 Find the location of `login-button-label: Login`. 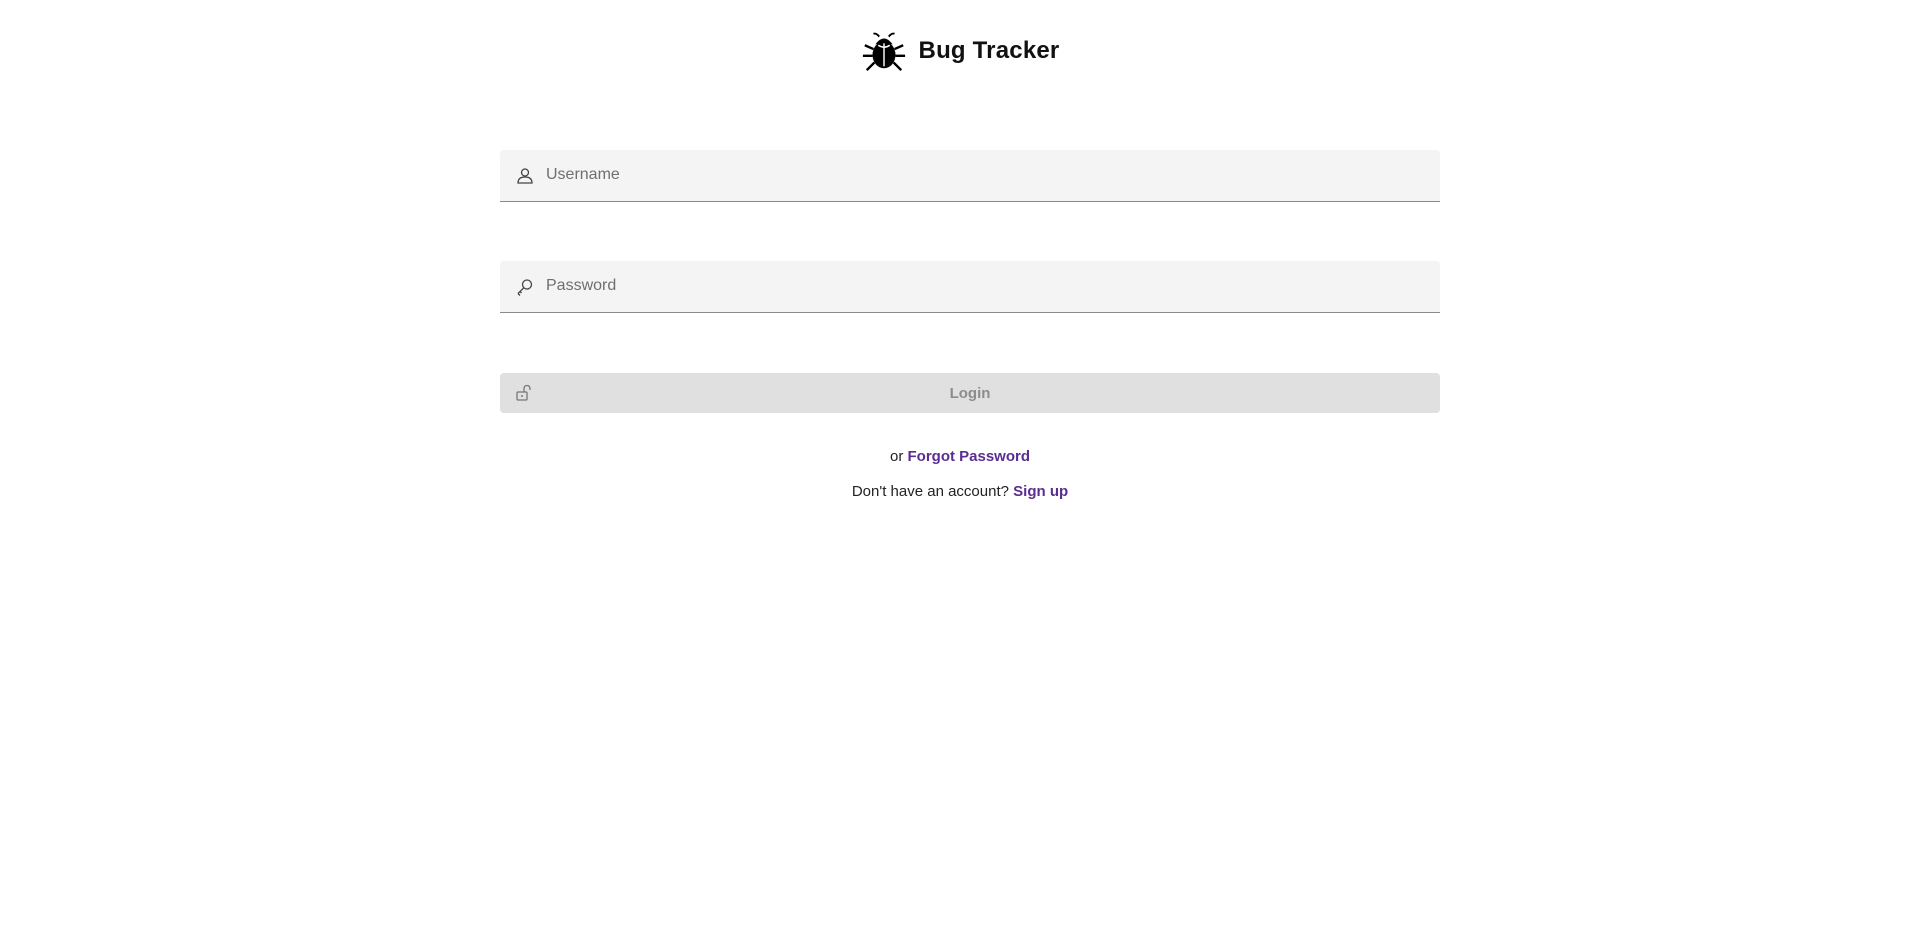

login-button-label: Login is located at coordinates (970, 393).